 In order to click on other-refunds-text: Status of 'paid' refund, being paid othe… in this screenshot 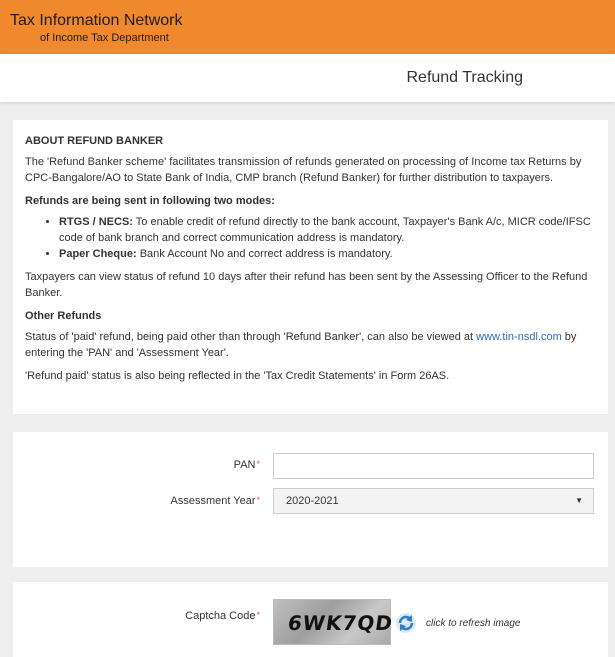, I will do `click(310, 345)`.